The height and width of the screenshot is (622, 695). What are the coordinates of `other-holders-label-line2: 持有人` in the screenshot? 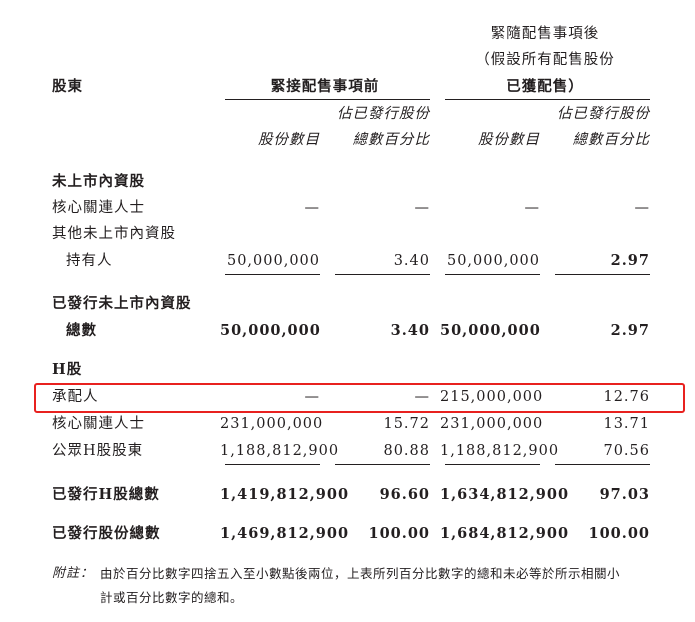 It's located at (89, 261).